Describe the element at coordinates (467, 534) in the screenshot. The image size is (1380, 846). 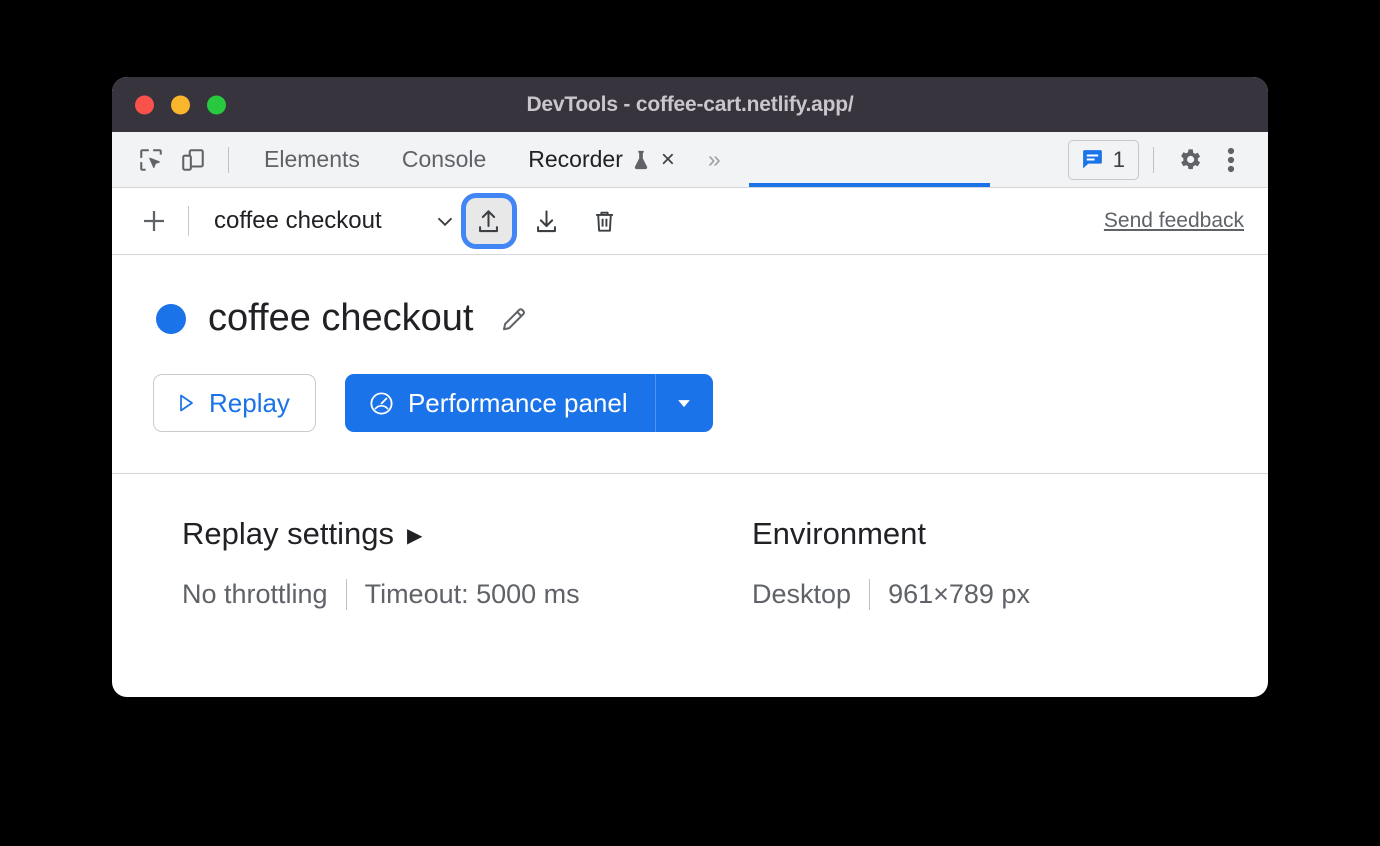
I see `replay-settings-header: Replay settings ▶` at that location.